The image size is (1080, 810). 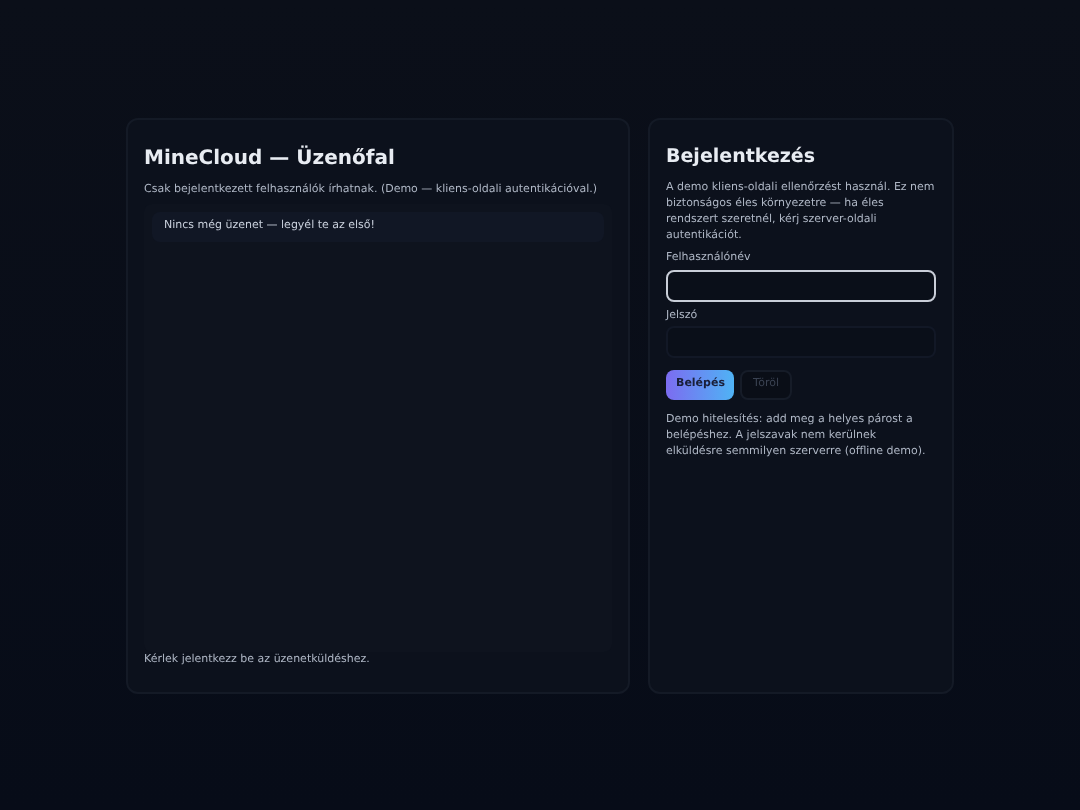 I want to click on login-title: Bejelentkezés, so click(x=742, y=158).